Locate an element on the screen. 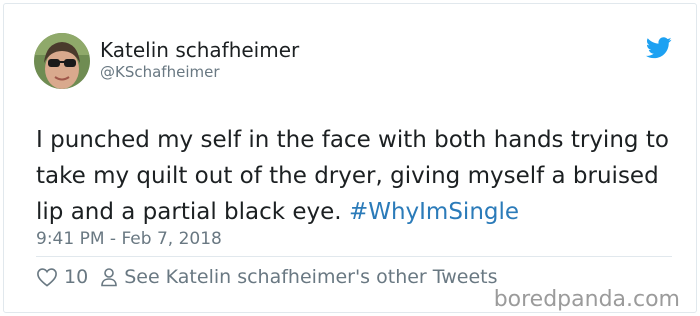 The image size is (700, 316). user-handle: @KSchafheimer is located at coordinates (160, 72).